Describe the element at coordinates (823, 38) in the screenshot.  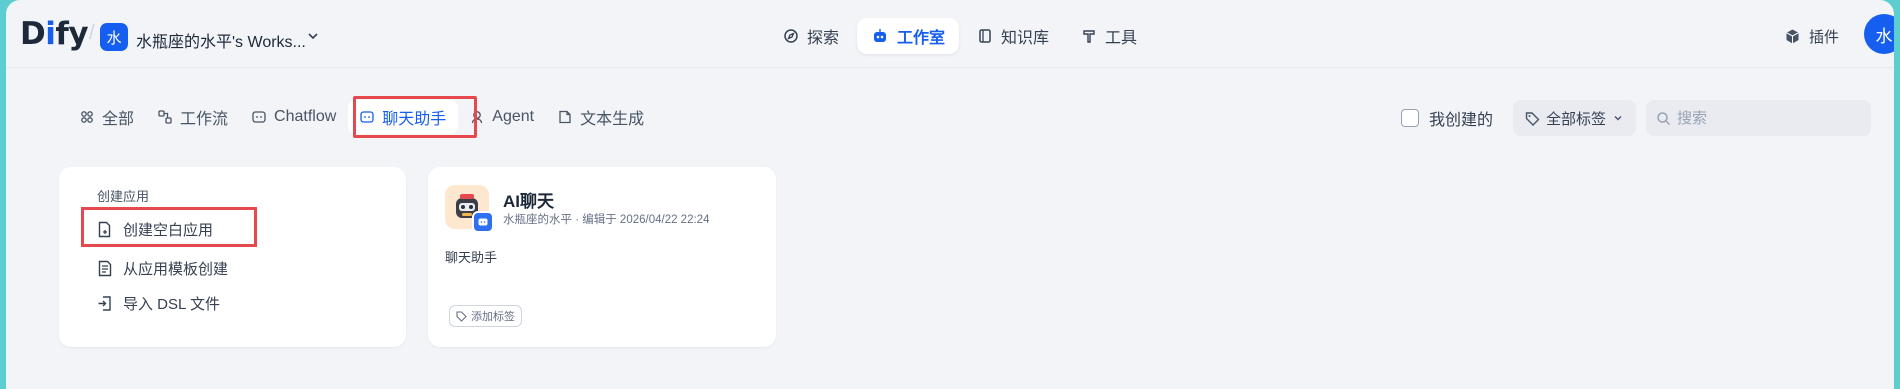
I see `nav-explore-label: 探索` at that location.